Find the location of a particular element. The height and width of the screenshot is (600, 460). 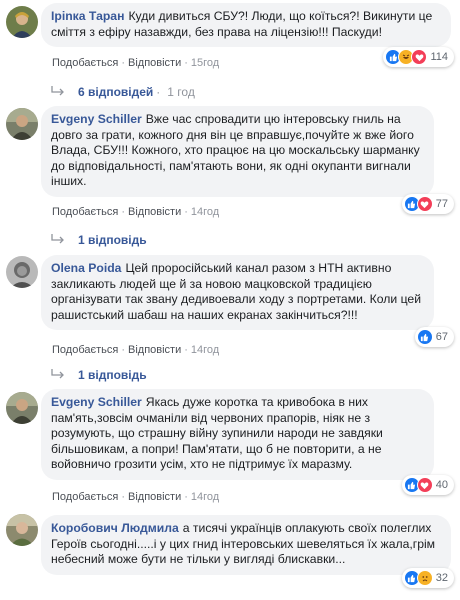

author-name: Ірinка Таран is located at coordinates (87, 16).